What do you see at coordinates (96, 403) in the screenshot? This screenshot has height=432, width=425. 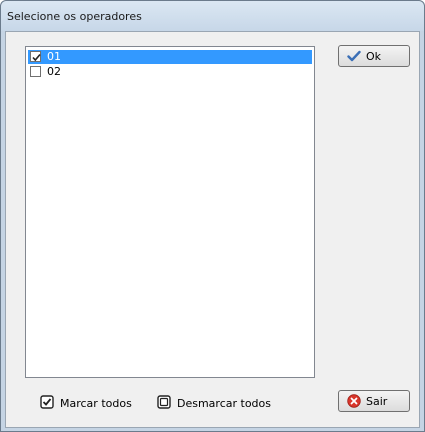 I see `check-all-label: Marcar todos` at bounding box center [96, 403].